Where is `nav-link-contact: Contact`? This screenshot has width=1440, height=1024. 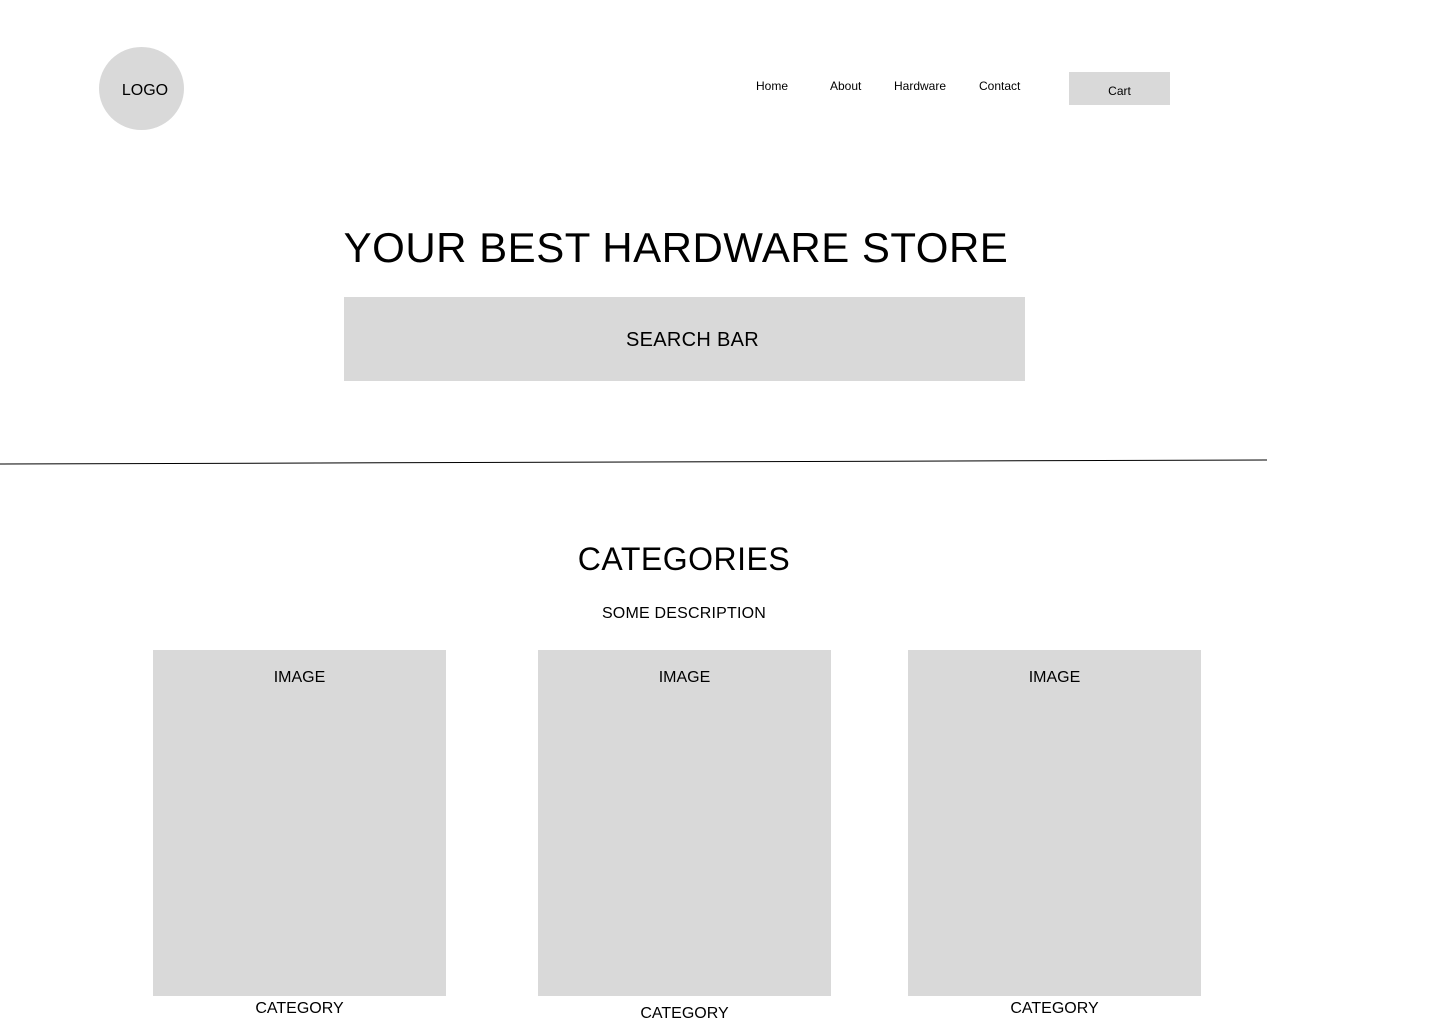 nav-link-contact: Contact is located at coordinates (999, 86).